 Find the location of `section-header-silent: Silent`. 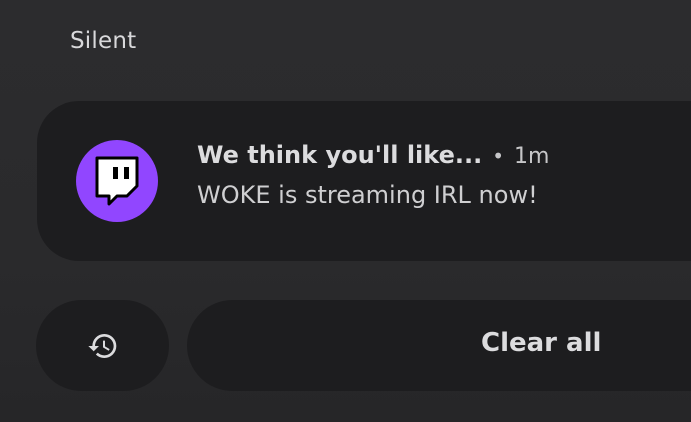

section-header-silent: Silent is located at coordinates (103, 41).